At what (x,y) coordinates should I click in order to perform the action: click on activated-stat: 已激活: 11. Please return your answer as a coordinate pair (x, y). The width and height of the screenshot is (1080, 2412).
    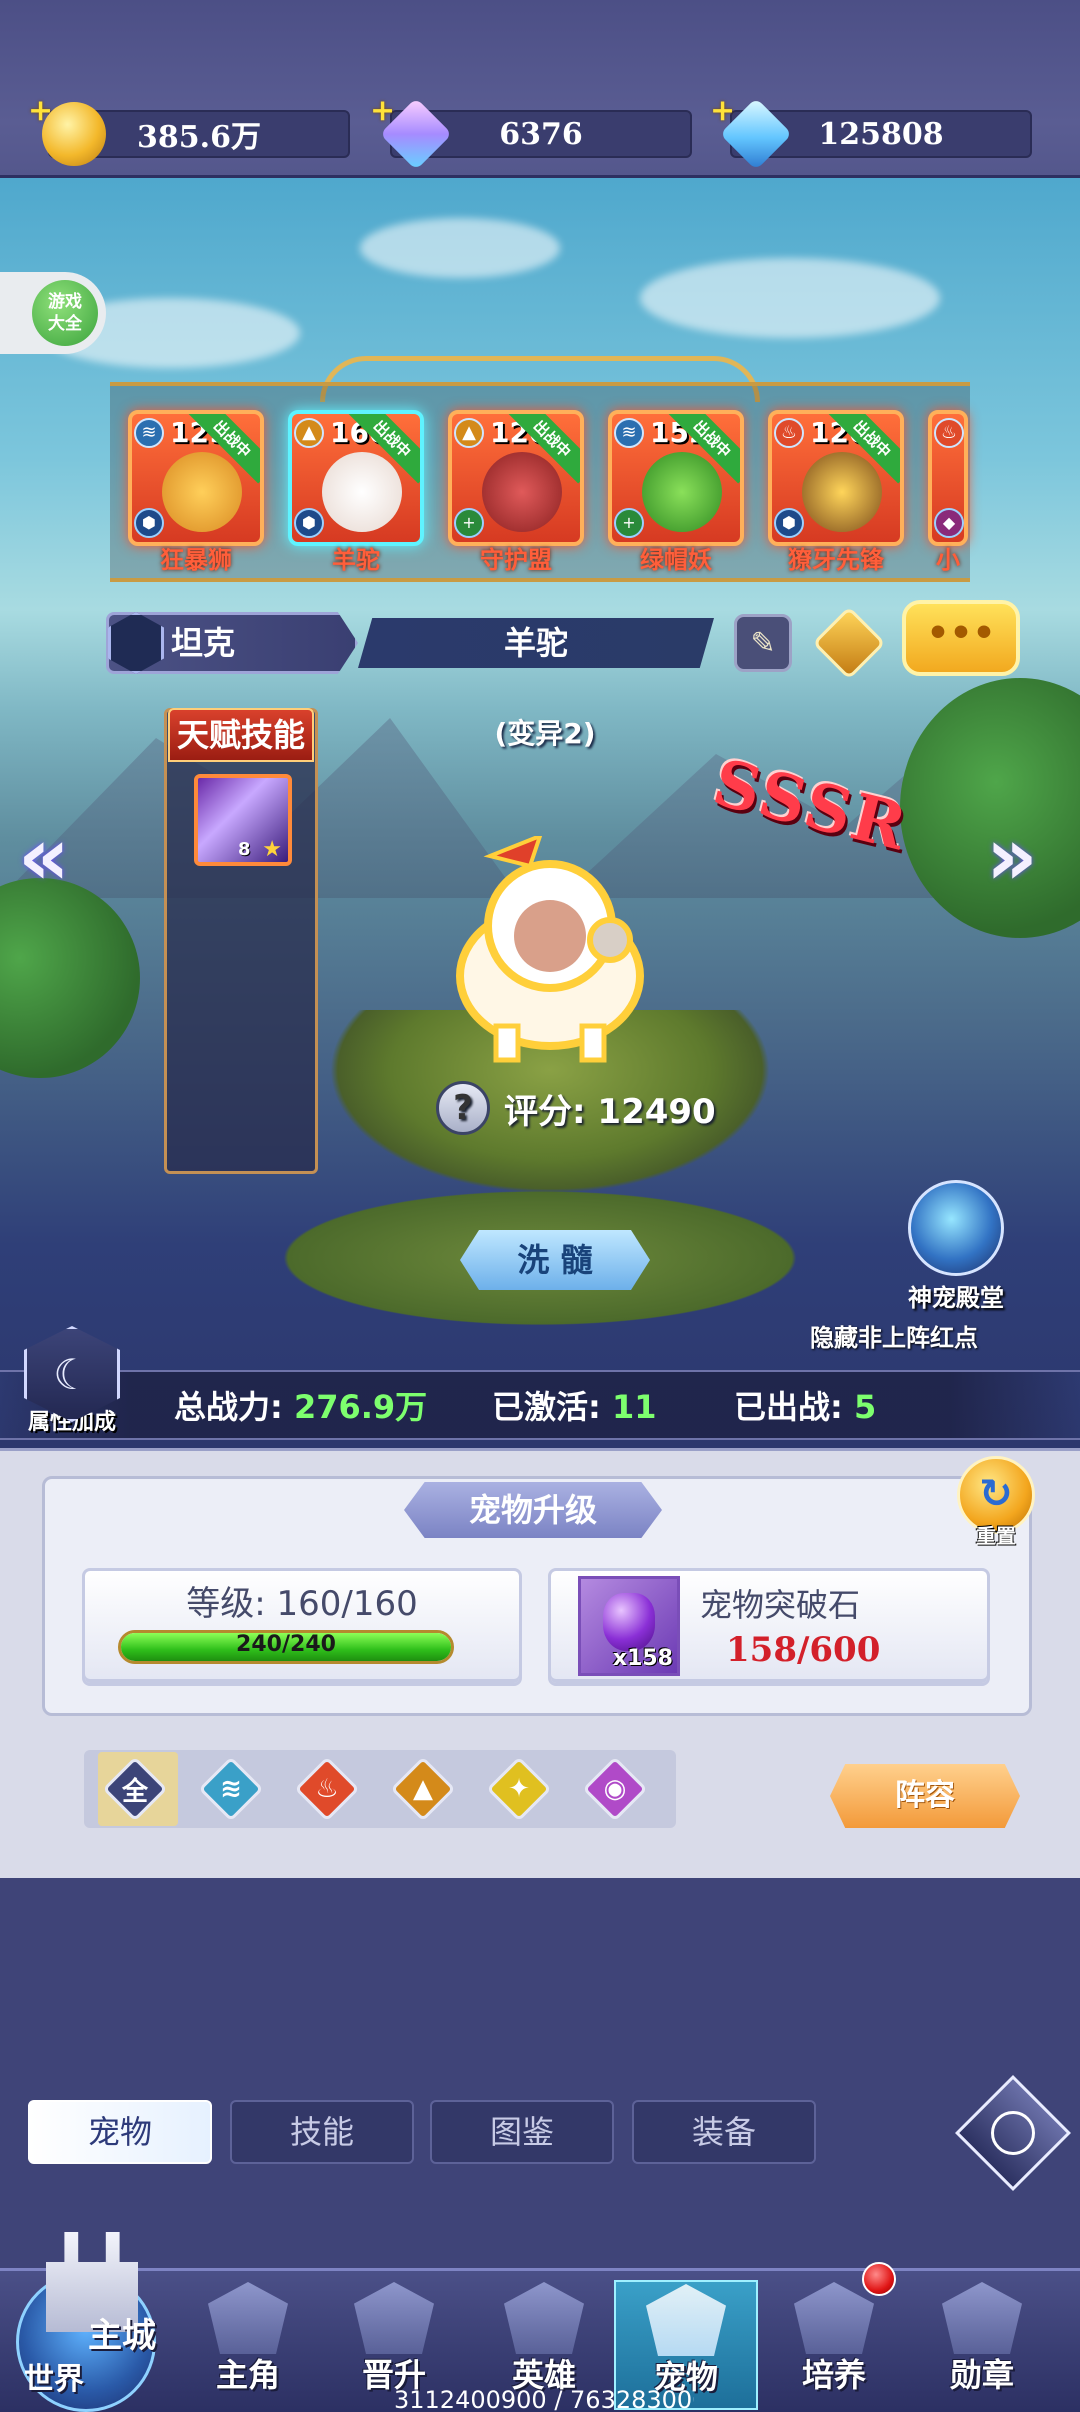
    Looking at the image, I should click on (574, 1405).